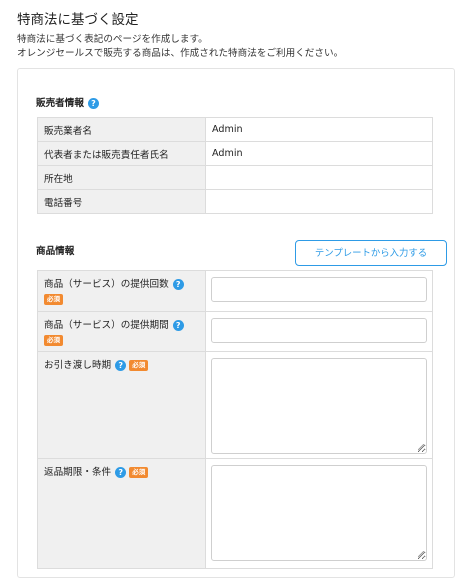  I want to click on form-row: 商品（サービス）の提供回数? 必須, so click(235, 291).